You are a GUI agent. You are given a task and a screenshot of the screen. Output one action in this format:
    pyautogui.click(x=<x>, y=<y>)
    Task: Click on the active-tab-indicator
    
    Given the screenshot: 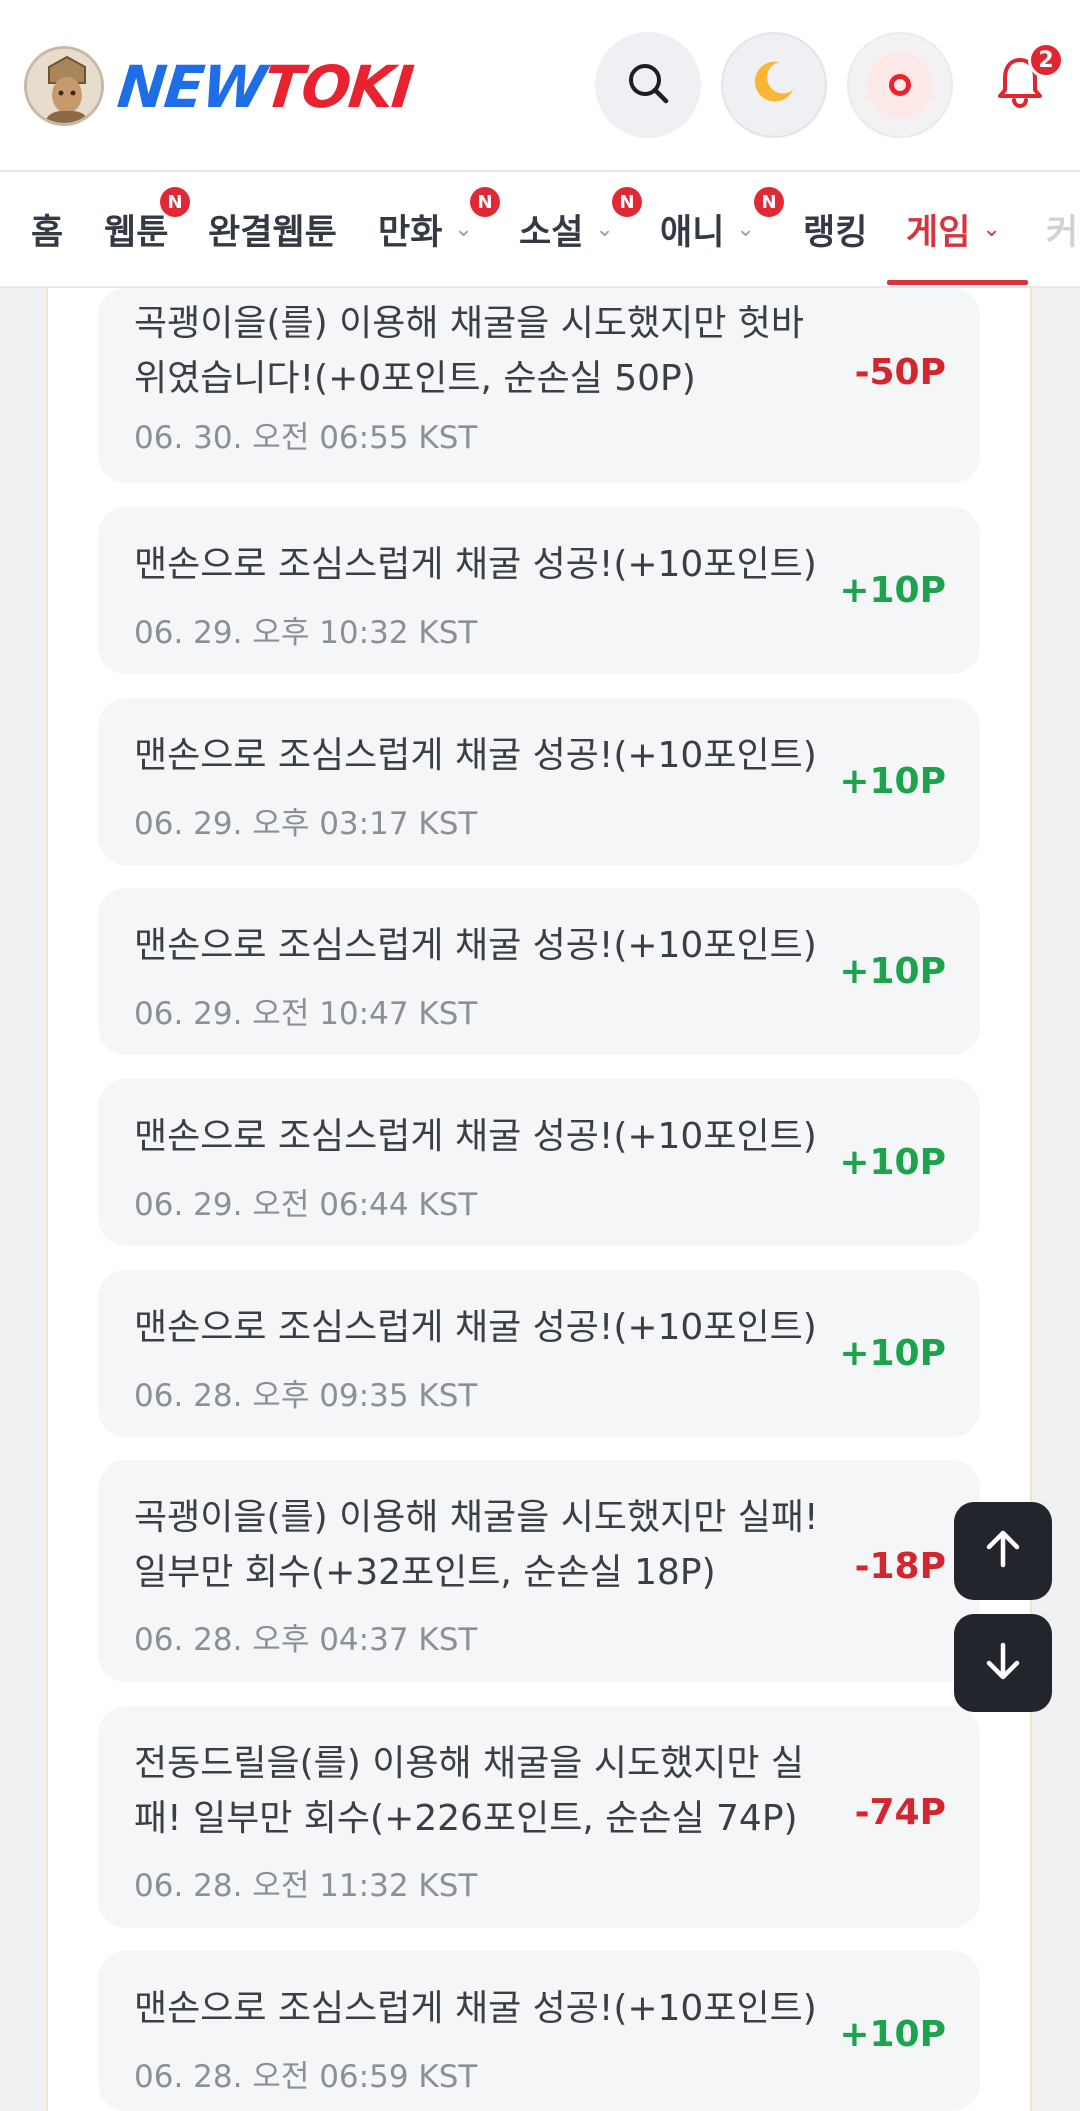 What is the action you would take?
    pyautogui.click(x=957, y=282)
    